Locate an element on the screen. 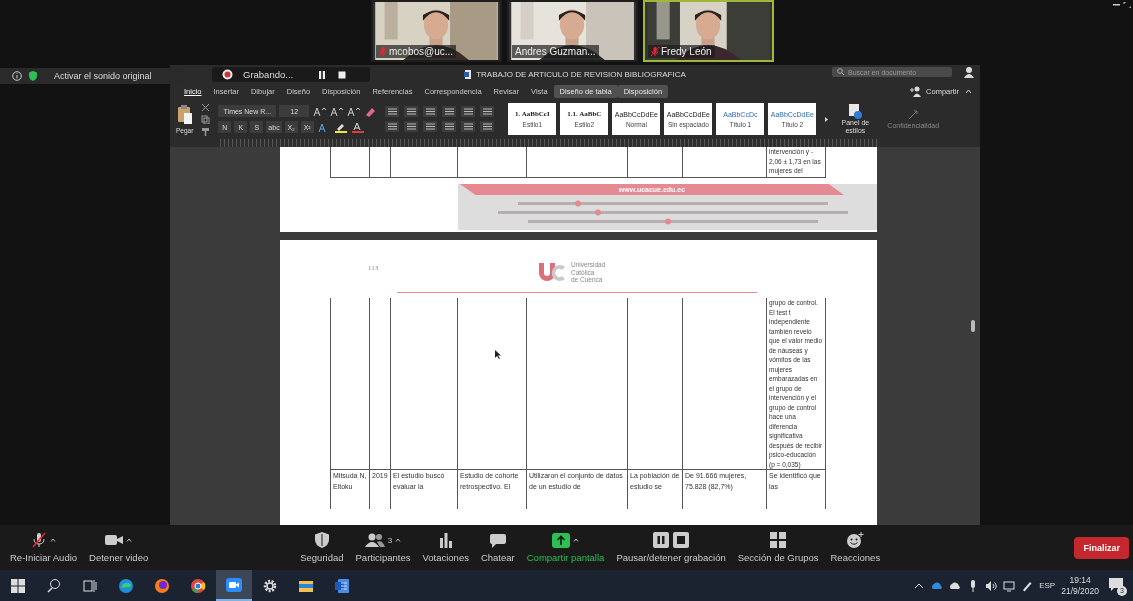  toolbar-button: Chatear is located at coordinates (497, 547).